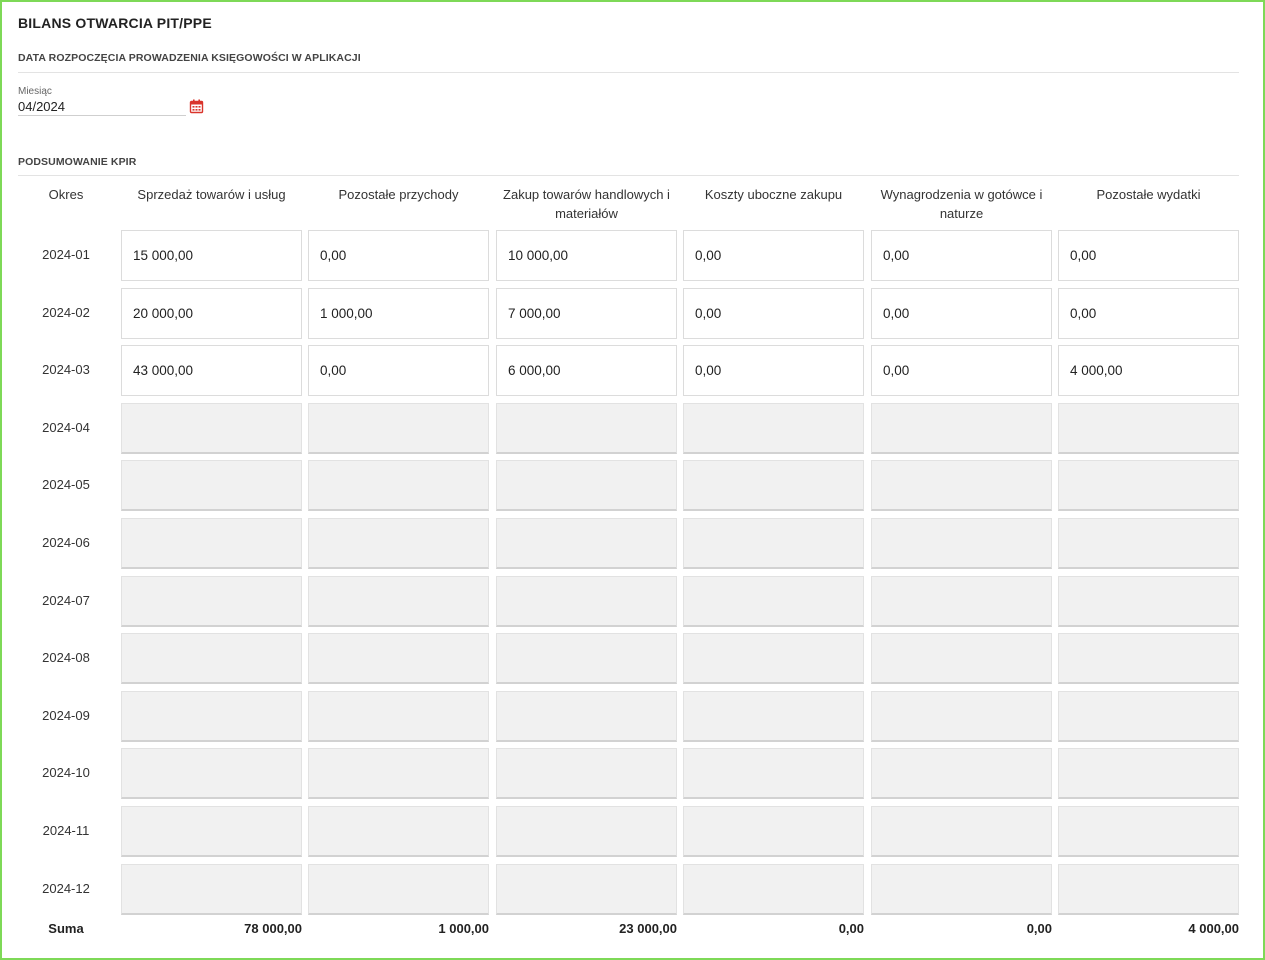  Describe the element at coordinates (66, 312) in the screenshot. I see `row-period-label: 2024-02` at that location.